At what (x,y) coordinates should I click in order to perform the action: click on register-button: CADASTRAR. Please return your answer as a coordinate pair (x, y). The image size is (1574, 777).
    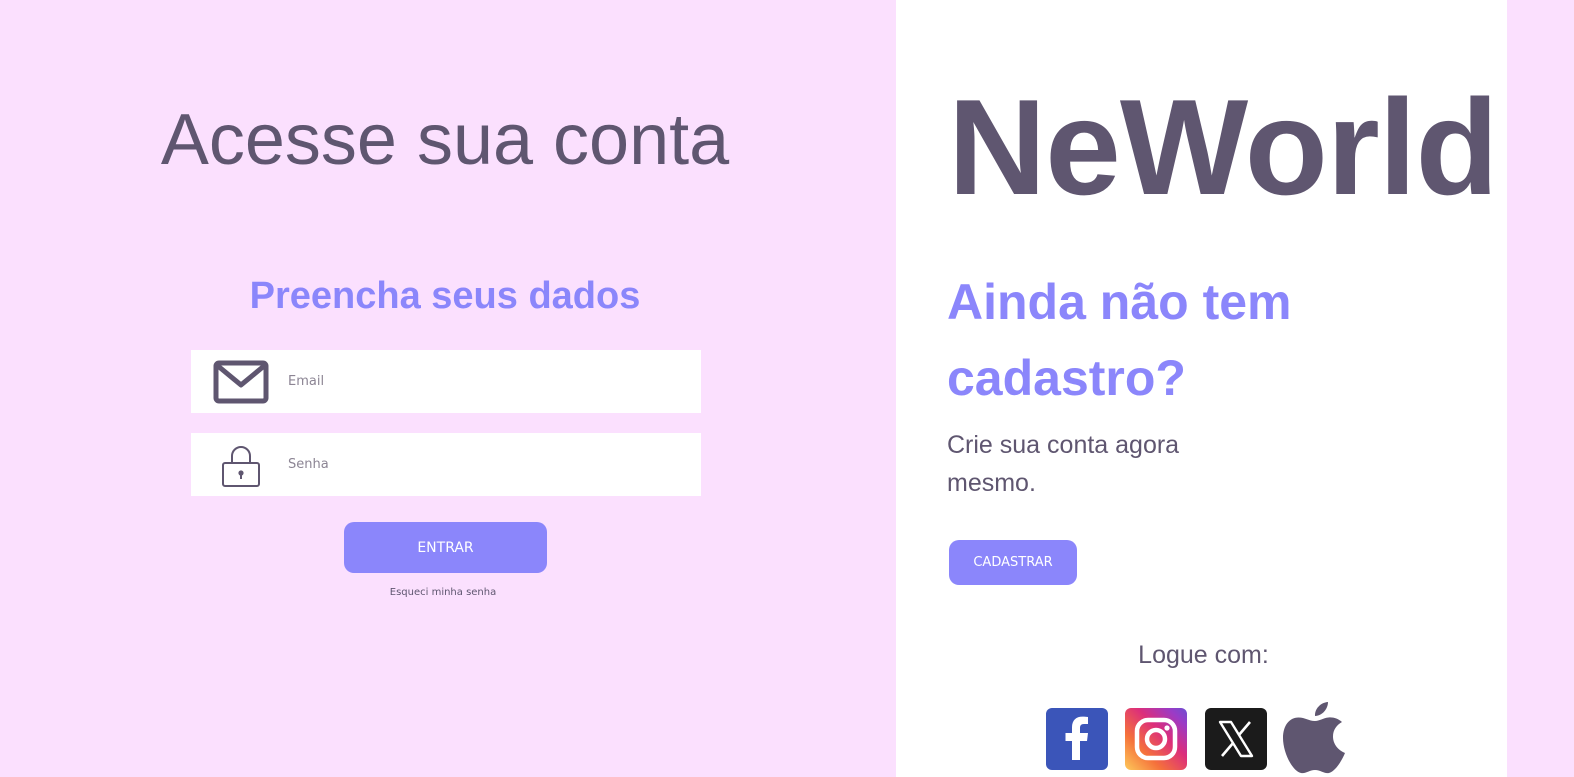
    Looking at the image, I should click on (1013, 562).